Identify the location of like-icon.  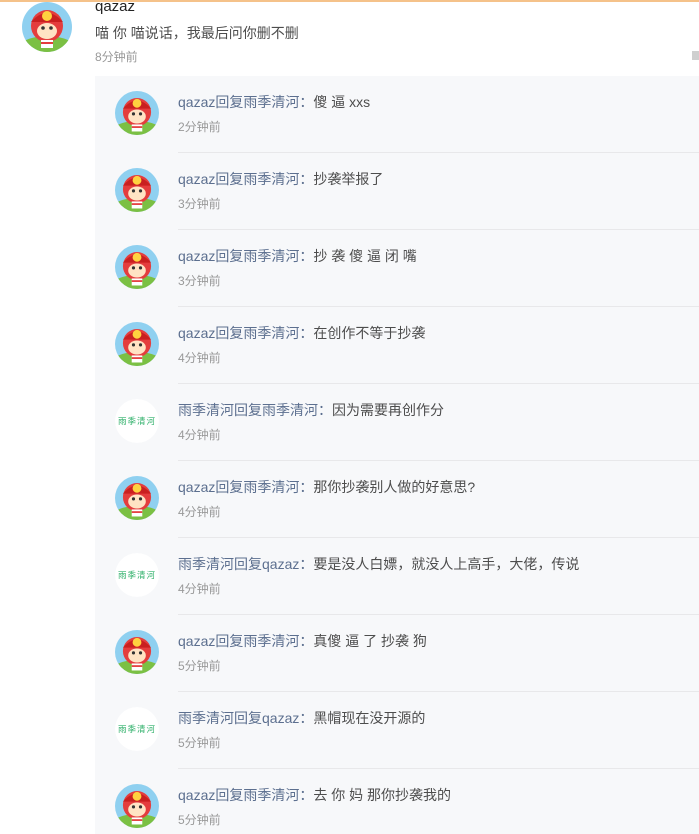
(694, 53).